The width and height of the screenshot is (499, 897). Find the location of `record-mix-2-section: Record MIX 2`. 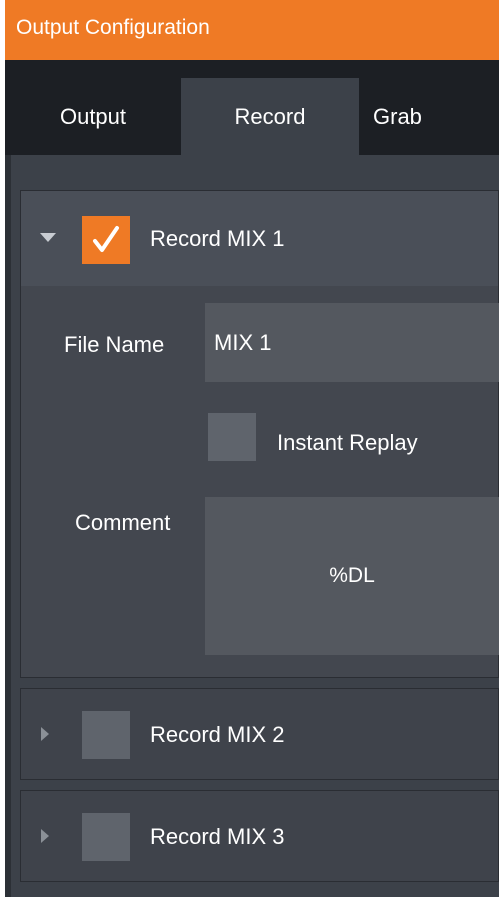

record-mix-2-section: Record MIX 2 is located at coordinates (259, 734).